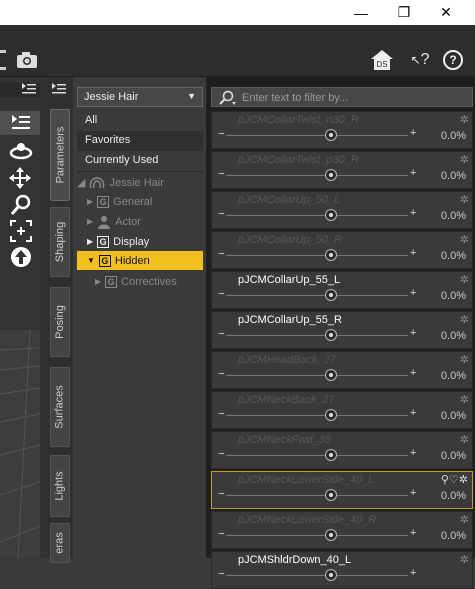  I want to click on tree-group-display: ▶ G Display, so click(118, 241).